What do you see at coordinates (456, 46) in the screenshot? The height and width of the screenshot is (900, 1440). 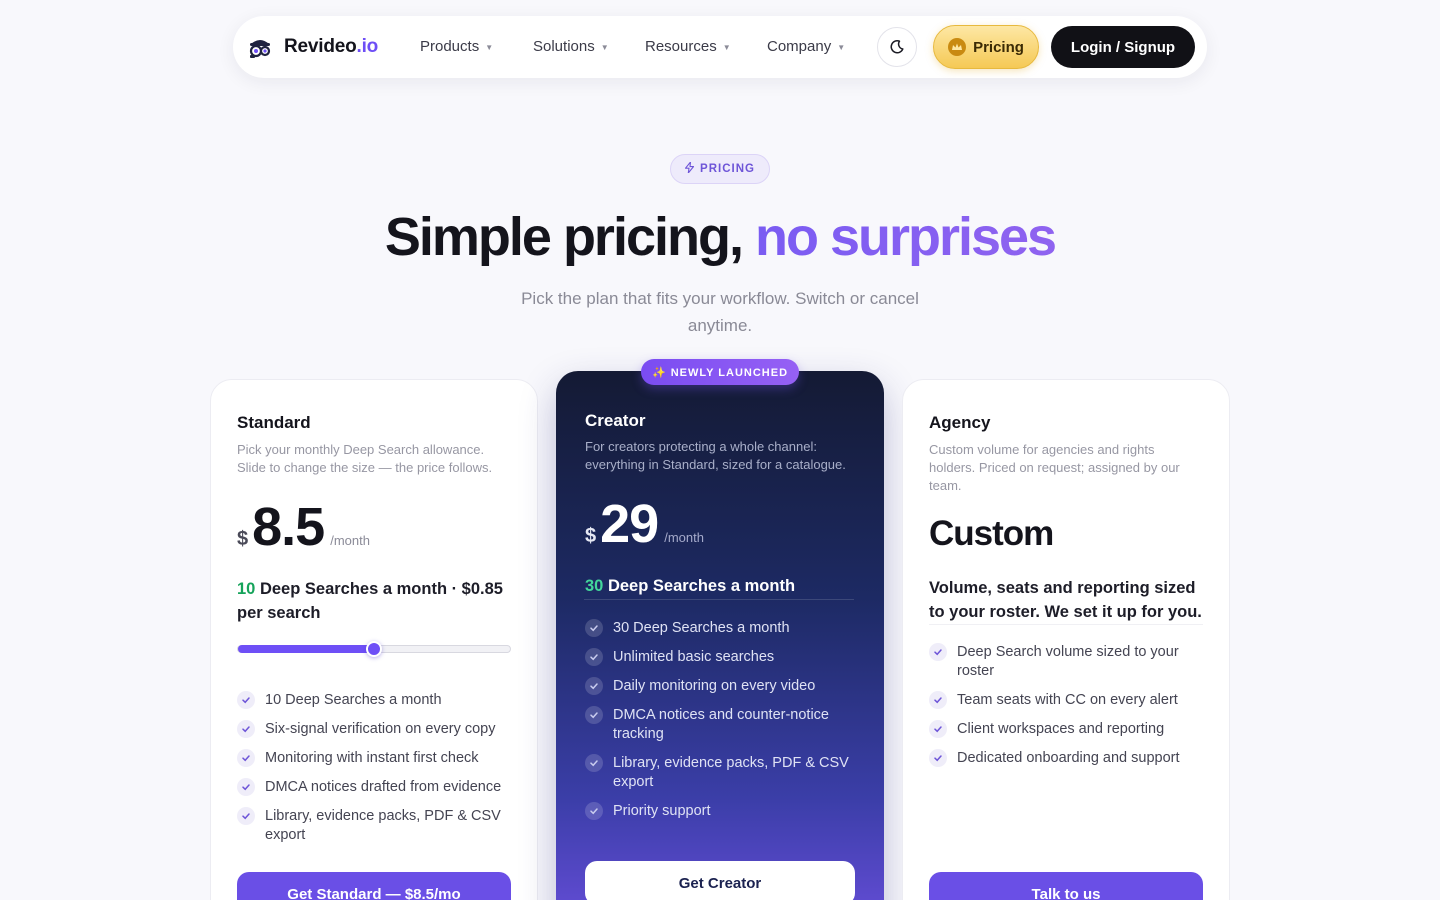 I see `nav-products: Products ▼` at bounding box center [456, 46].